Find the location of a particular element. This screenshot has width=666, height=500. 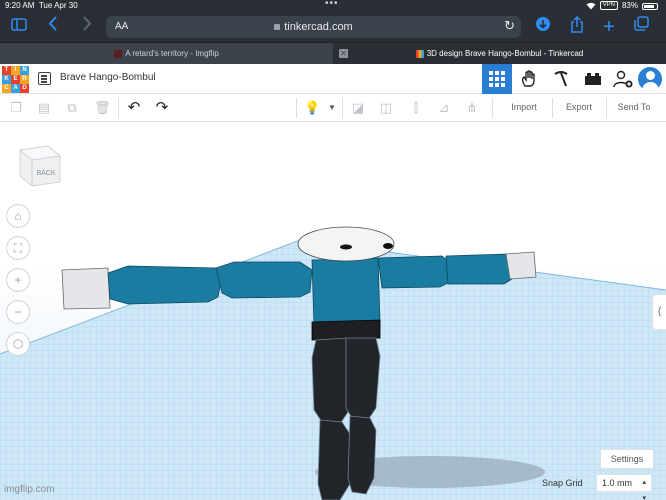

tinkercad-header: TINKERCAD Brave Hango-Bombul is located at coordinates (333, 79).